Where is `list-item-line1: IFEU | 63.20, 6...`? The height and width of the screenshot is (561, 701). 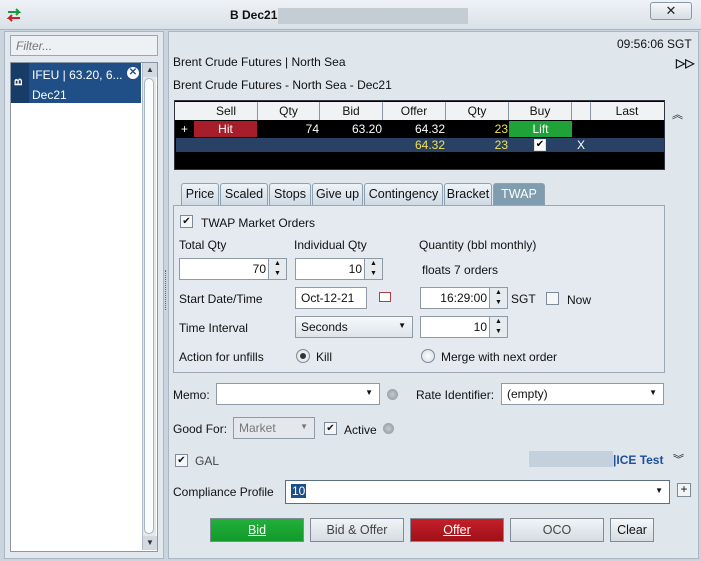 list-item-line1: IFEU | 63.20, 6... is located at coordinates (77, 75).